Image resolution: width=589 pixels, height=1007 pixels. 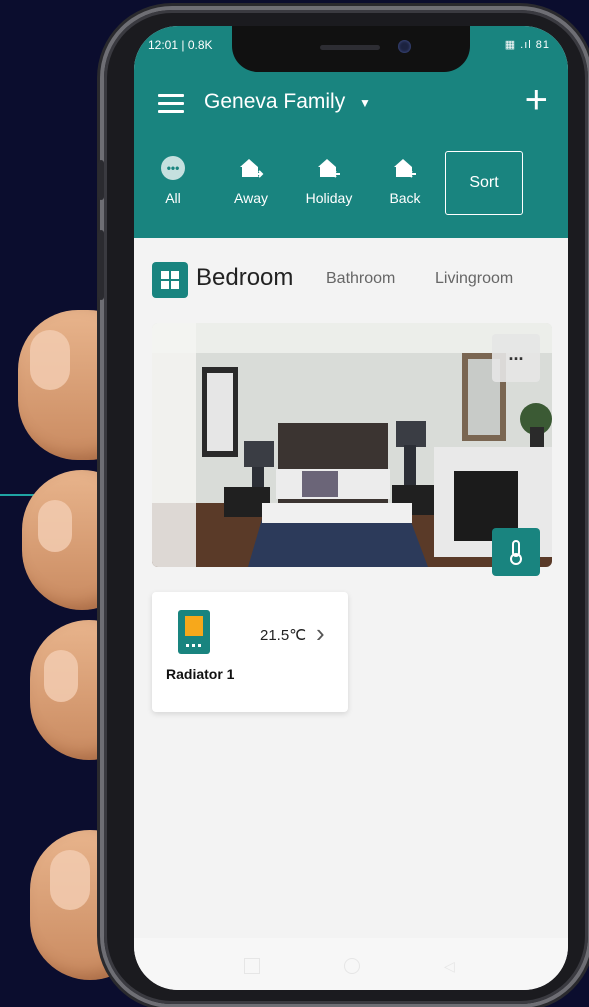 I want to click on system-nav-bar: ◁, so click(x=351, y=964).